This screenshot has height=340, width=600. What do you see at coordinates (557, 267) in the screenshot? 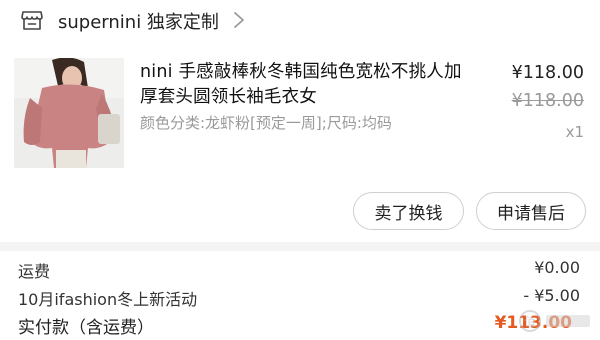
I see `shipping-value: ¥0.00` at bounding box center [557, 267].